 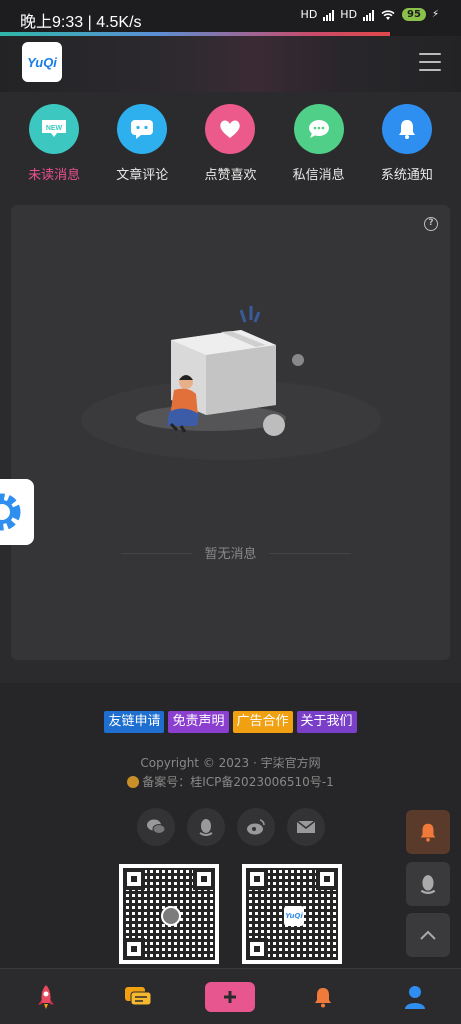 I want to click on wifi-icon, so click(x=388, y=14).